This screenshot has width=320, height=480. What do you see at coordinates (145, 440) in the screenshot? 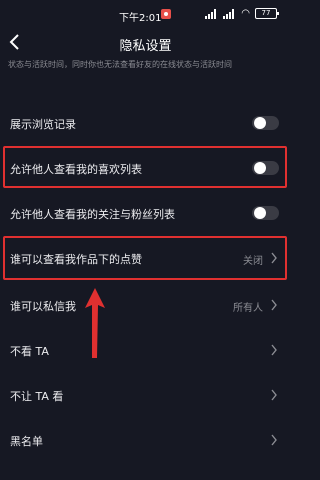
I see `row-blacklist: 黑名单` at bounding box center [145, 440].